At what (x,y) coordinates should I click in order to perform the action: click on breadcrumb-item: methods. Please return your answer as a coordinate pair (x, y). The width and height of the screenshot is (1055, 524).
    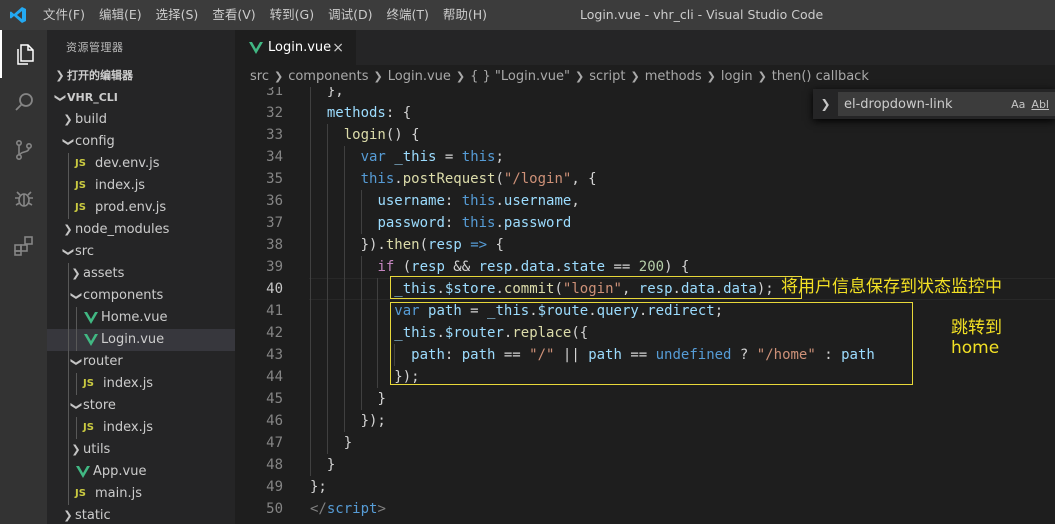
    Looking at the image, I should click on (673, 76).